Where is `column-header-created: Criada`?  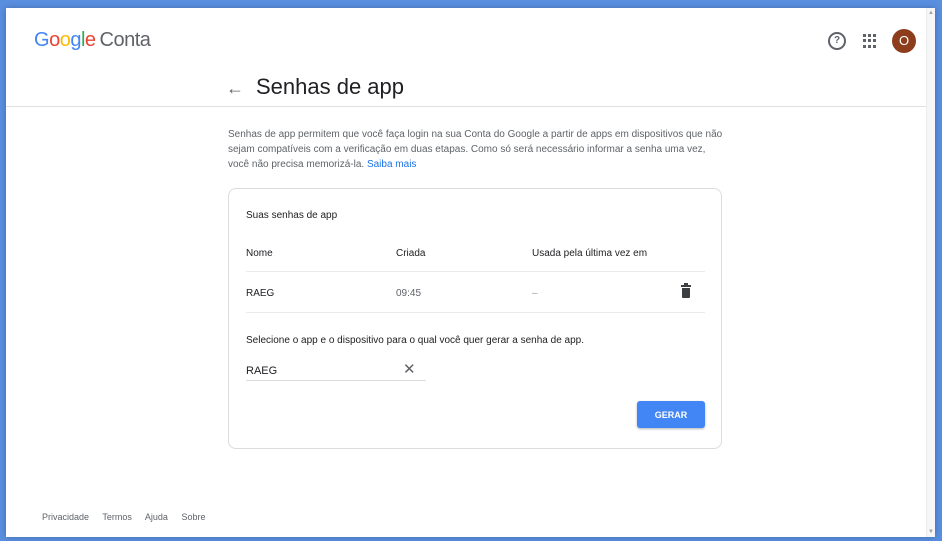 column-header-created: Criada is located at coordinates (411, 253).